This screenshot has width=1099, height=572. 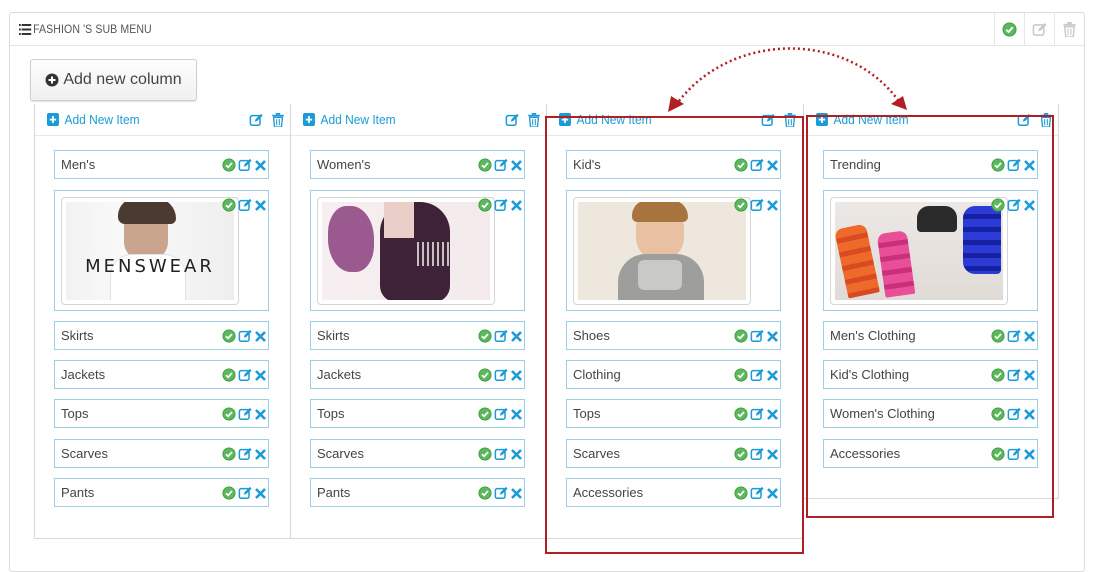 I want to click on menu-item: Men's, so click(x=161, y=164).